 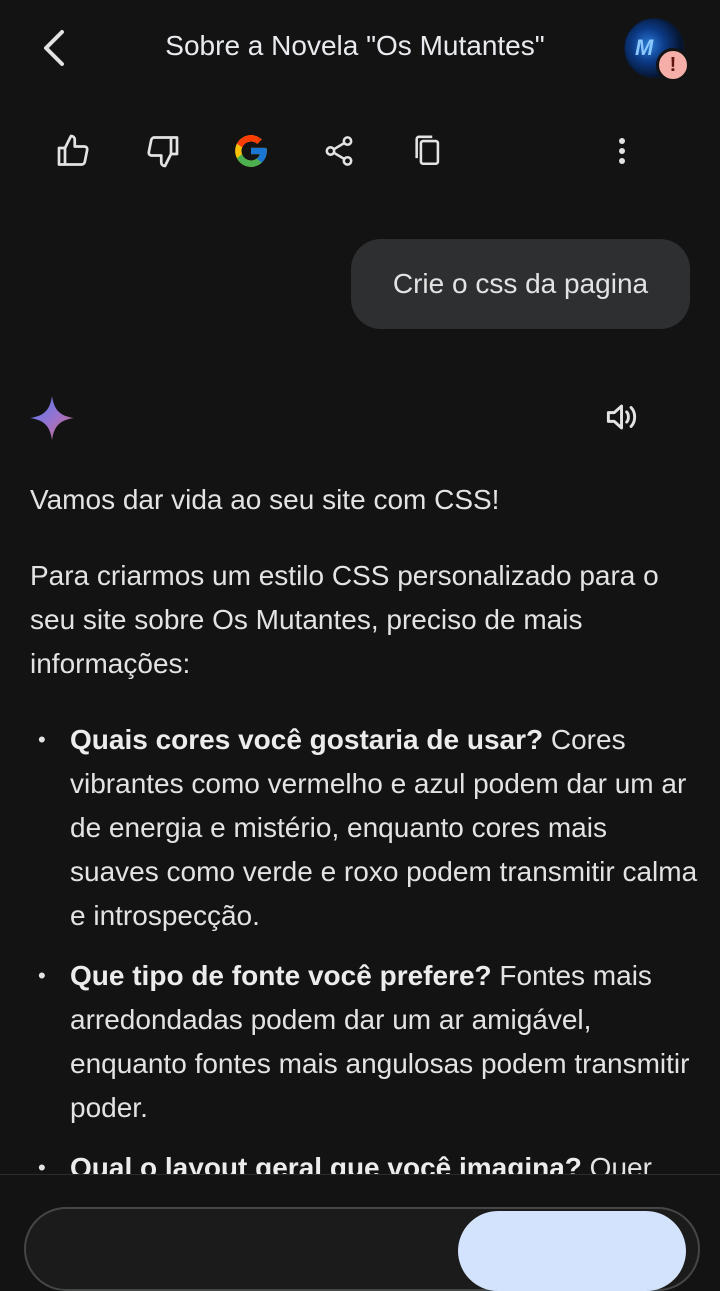 I want to click on read-aloud-button, so click(x=623, y=417).